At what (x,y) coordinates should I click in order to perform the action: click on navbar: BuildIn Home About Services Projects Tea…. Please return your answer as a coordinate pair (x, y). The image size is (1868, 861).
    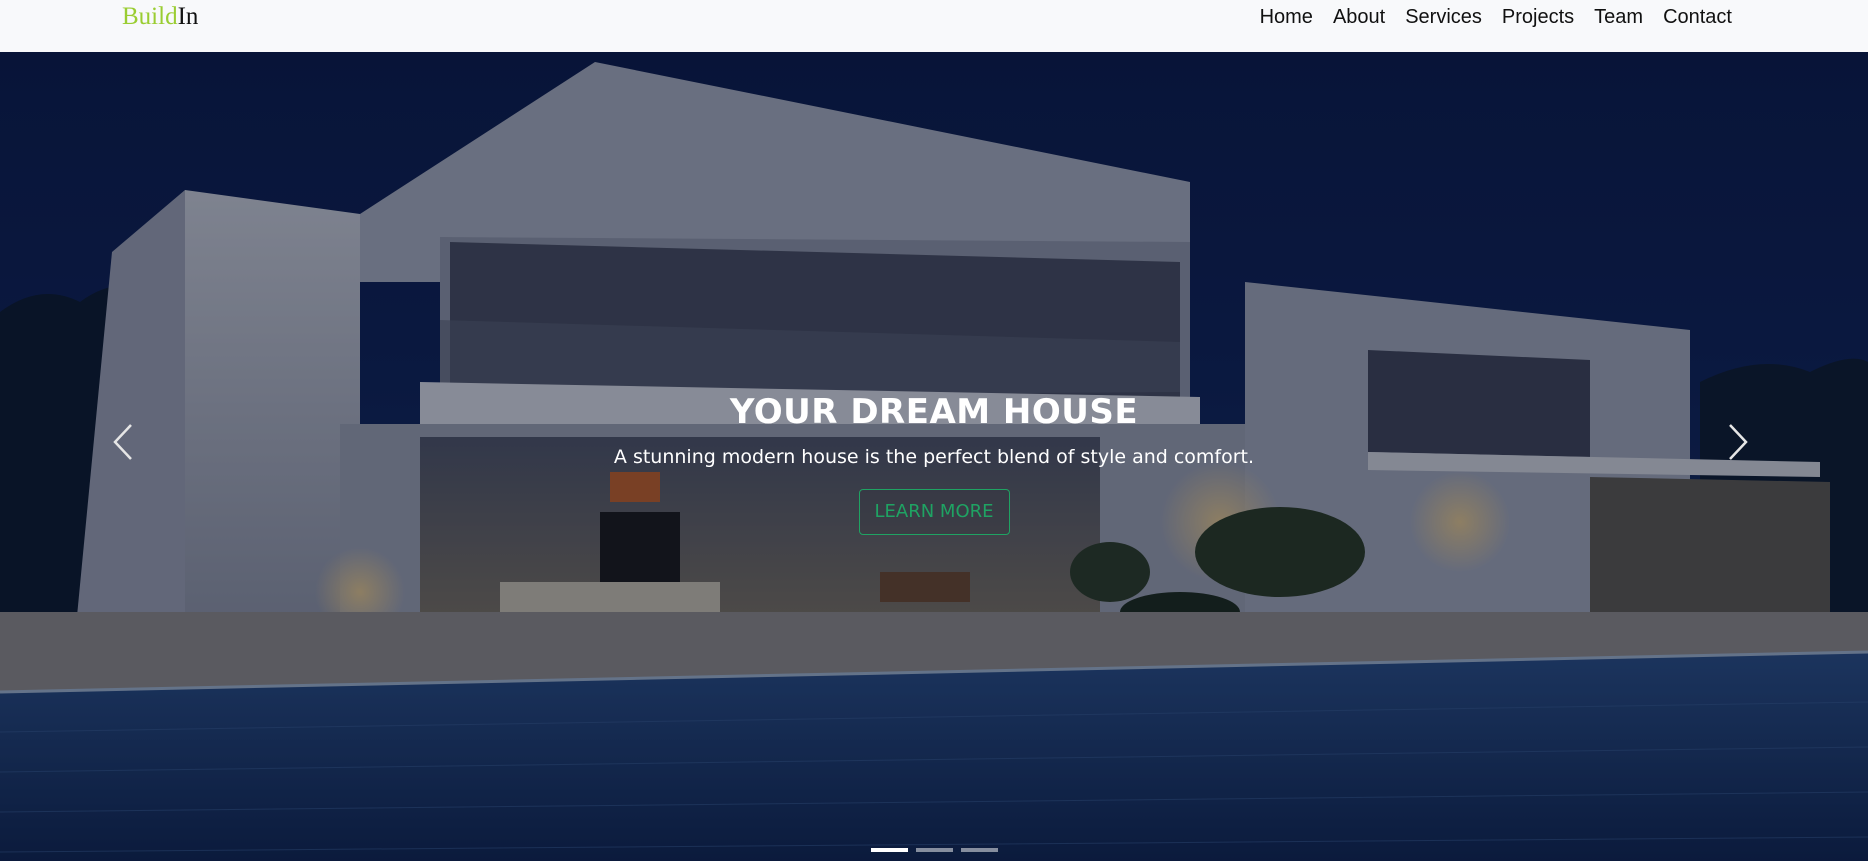
    Looking at the image, I should click on (934, 26).